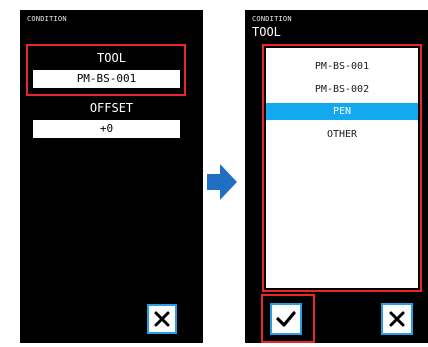 This screenshot has width=428, height=347. Describe the element at coordinates (266, 32) in the screenshot. I see `page-title: TOOL` at that location.